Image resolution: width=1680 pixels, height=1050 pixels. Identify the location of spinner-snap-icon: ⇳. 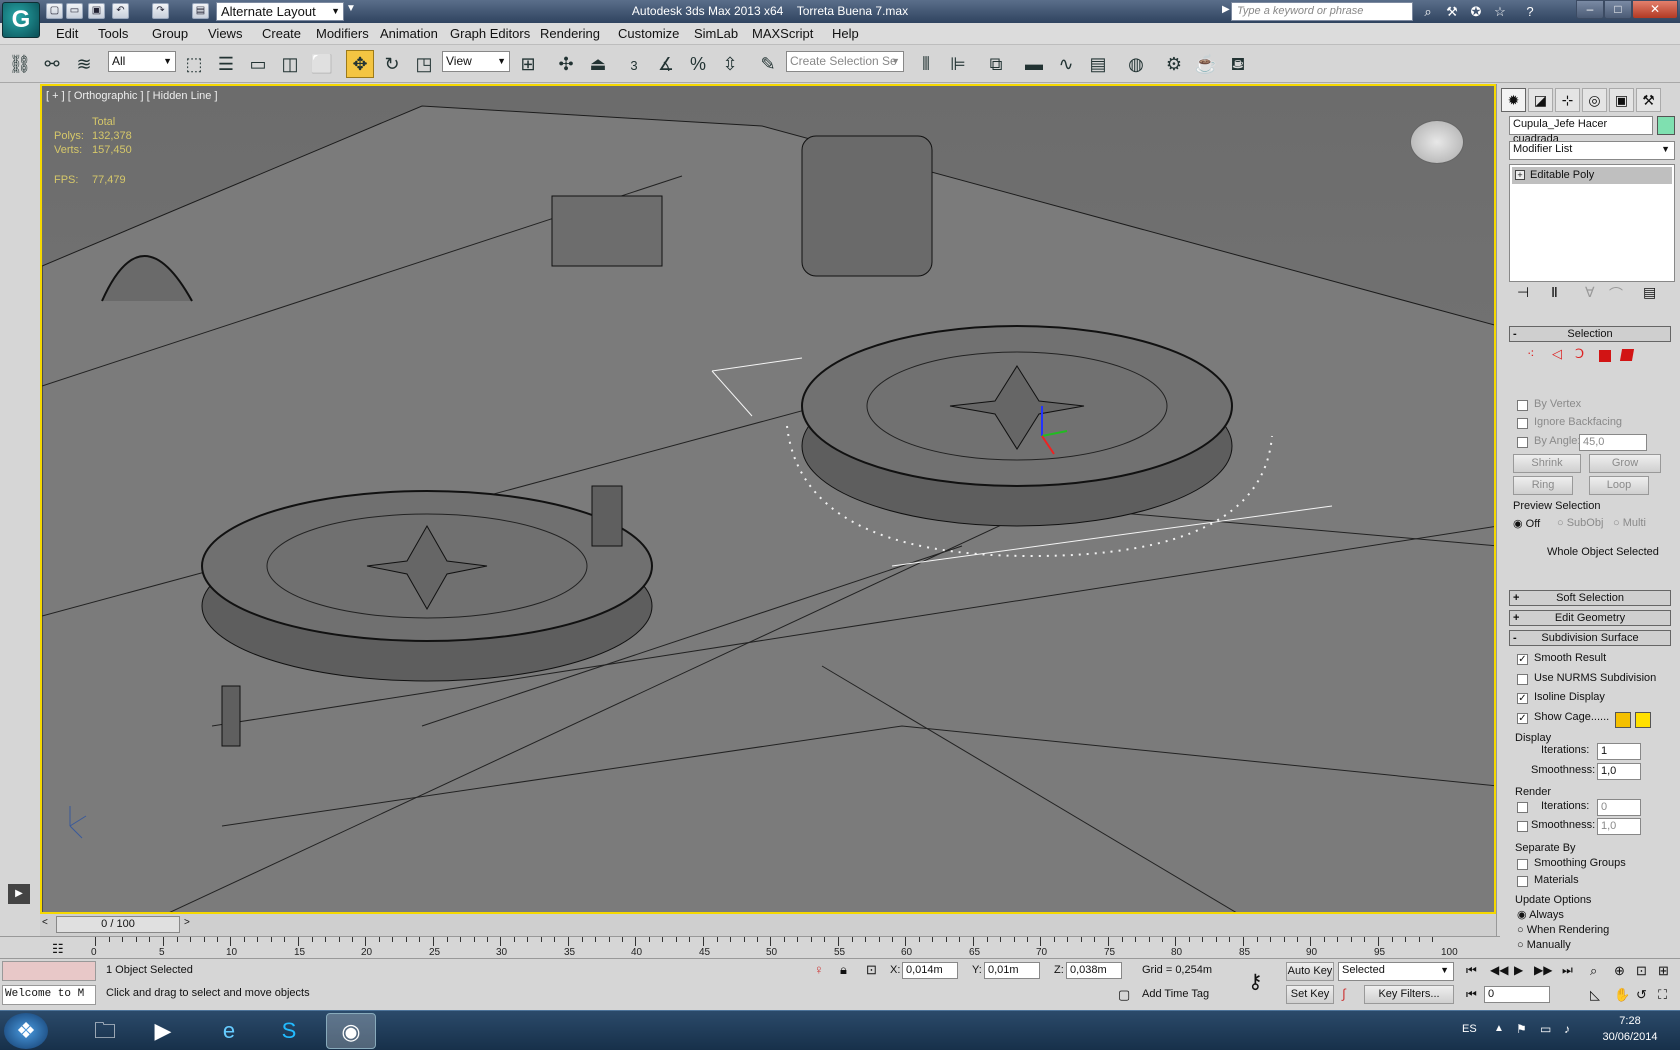
(730, 64).